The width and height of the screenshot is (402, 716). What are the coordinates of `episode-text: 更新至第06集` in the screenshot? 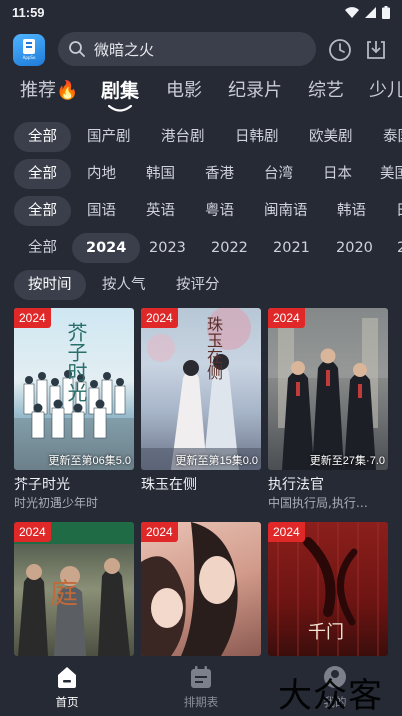 It's located at (82, 461).